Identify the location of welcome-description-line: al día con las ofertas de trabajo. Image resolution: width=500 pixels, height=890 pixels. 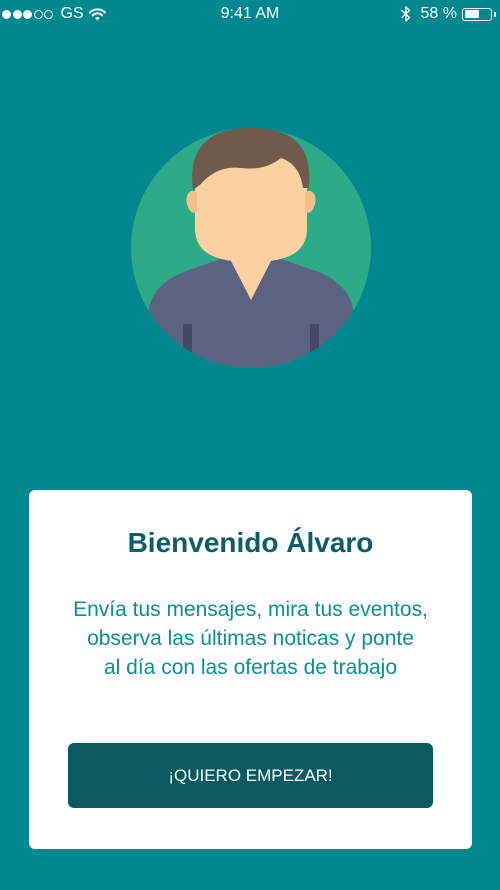
(250, 667).